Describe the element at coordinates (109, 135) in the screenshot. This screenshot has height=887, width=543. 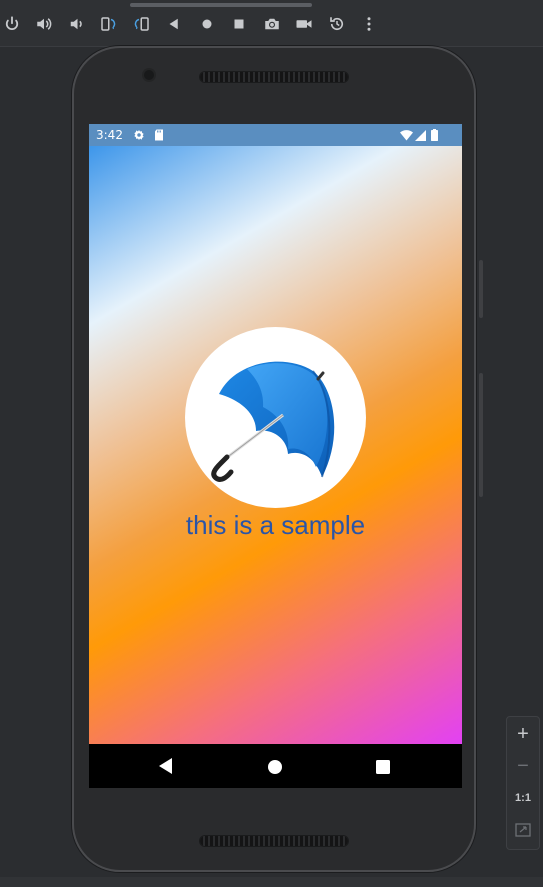
I see `status-time: 3:42` at that location.